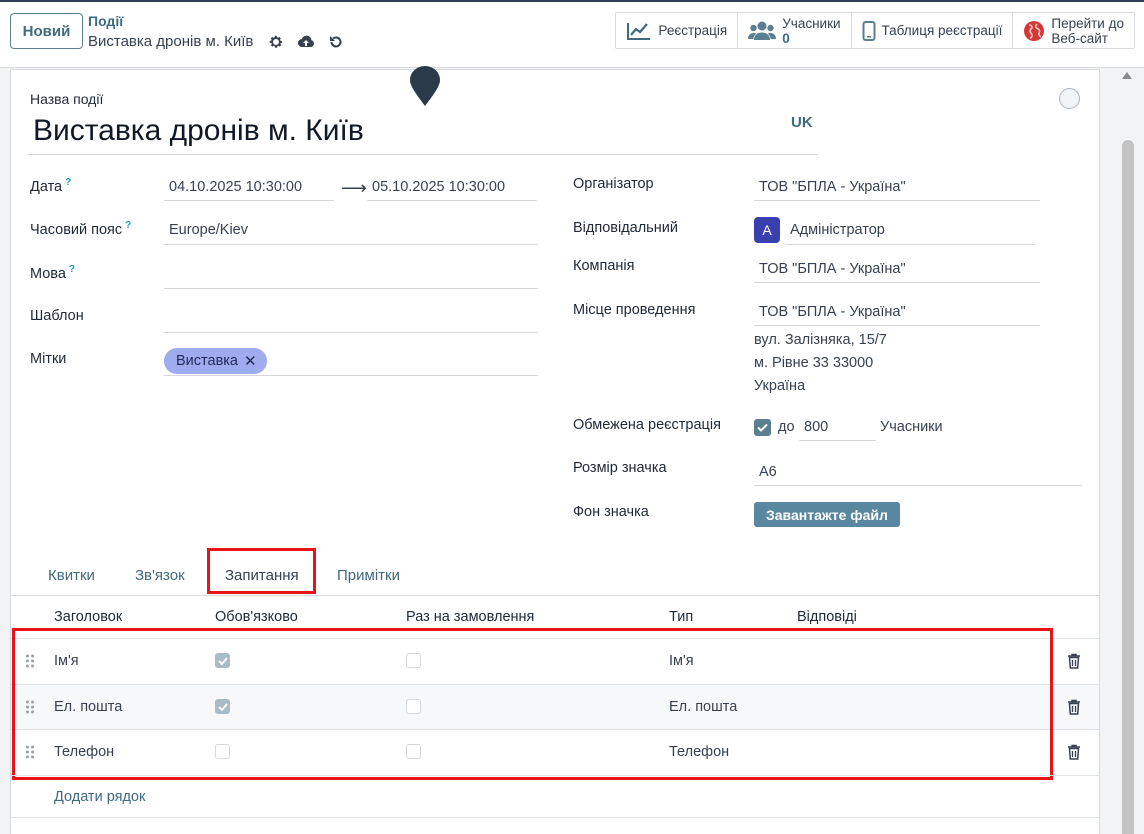 The width and height of the screenshot is (1144, 834). Describe the element at coordinates (802, 122) in the screenshot. I see `language-toggle-button: UK` at that location.